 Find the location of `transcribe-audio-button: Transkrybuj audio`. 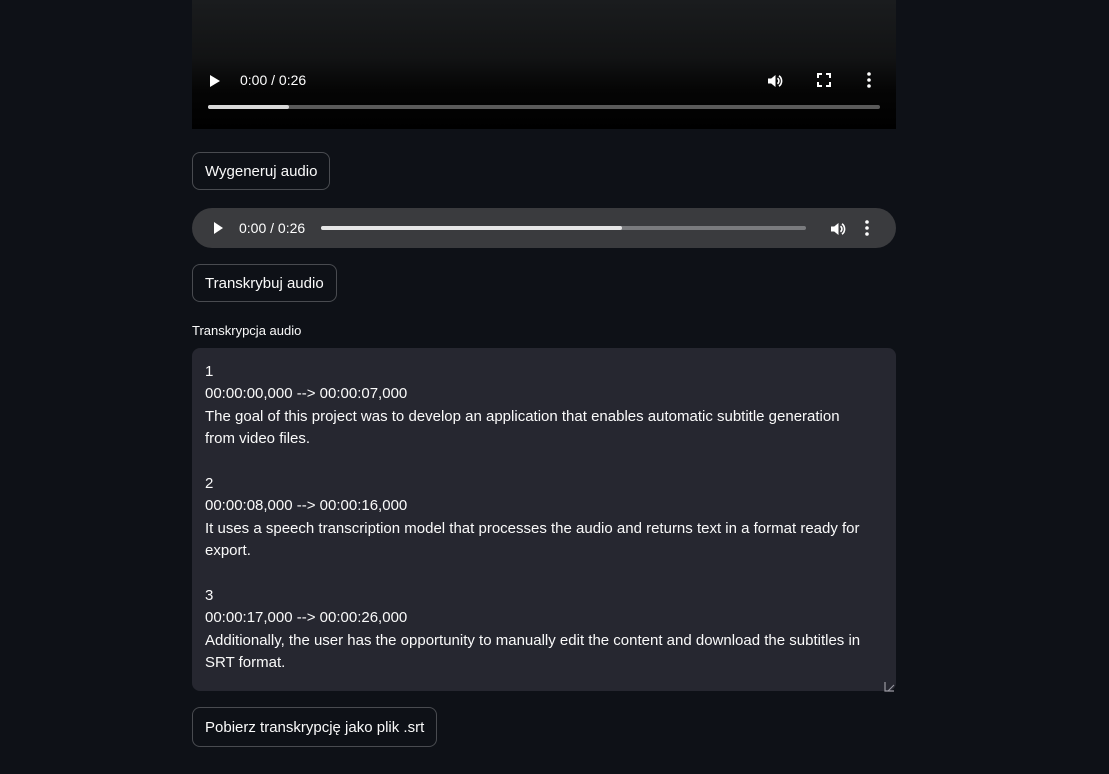

transcribe-audio-button: Transkrybuj audio is located at coordinates (264, 283).